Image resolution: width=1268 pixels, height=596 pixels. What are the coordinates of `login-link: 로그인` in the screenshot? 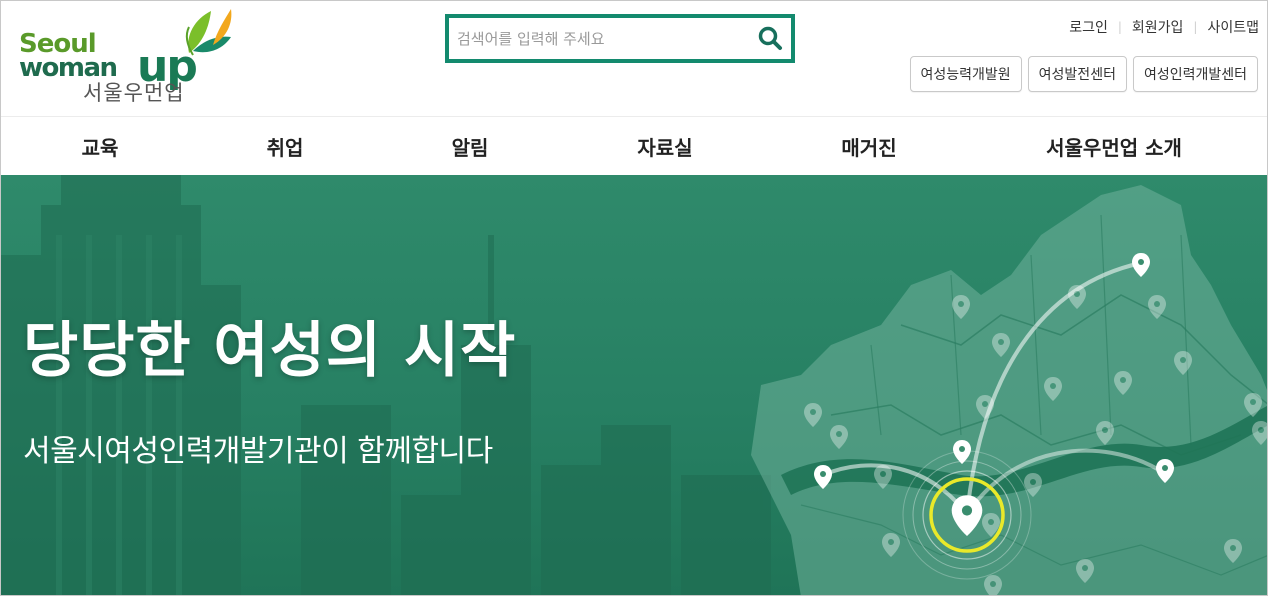 It's located at (1088, 27).